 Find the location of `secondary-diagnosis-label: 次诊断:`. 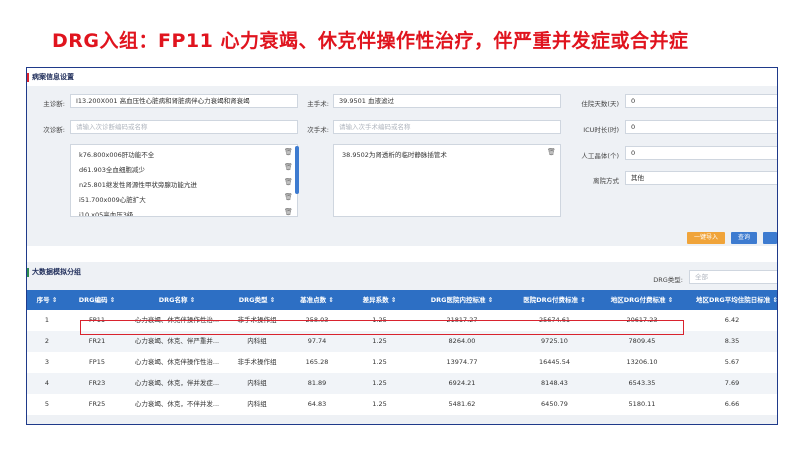

secondary-diagnosis-label: 次诊断: is located at coordinates (54, 130).